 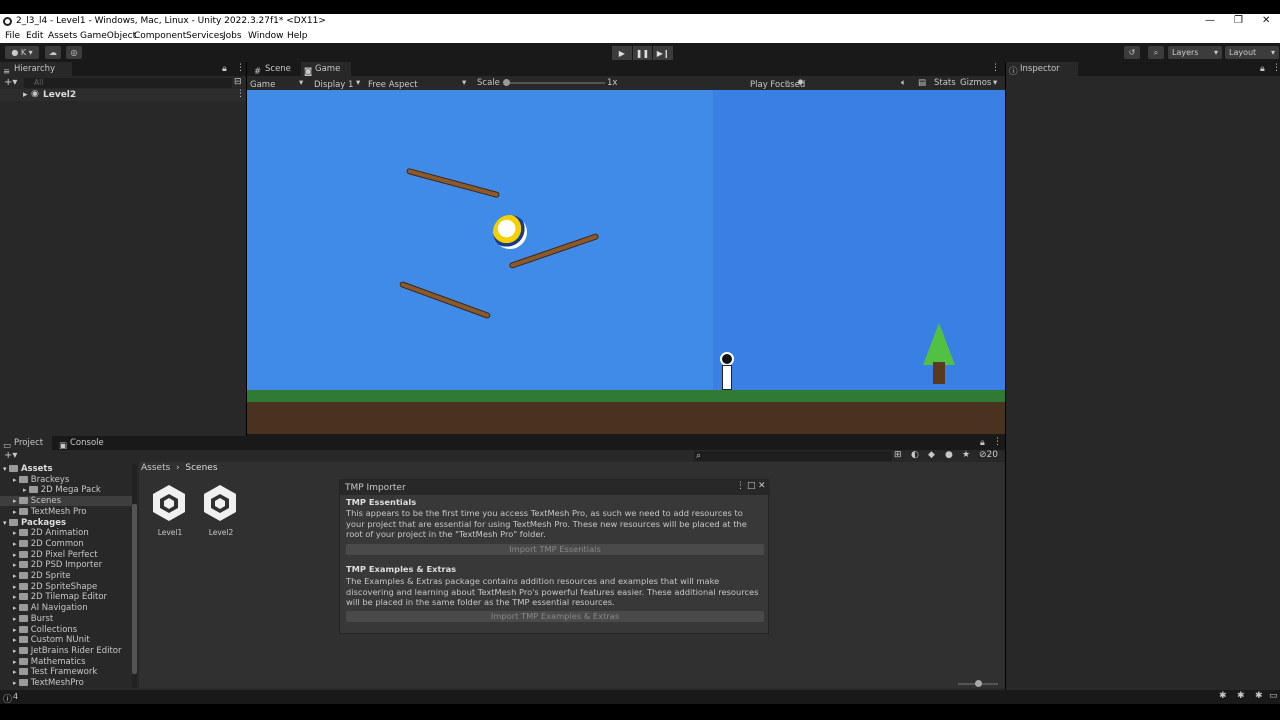 What do you see at coordinates (66, 597) in the screenshot?
I see `tree-item-2d-tilemap-editor: ▸ 2D Tilemap Editor` at bounding box center [66, 597].